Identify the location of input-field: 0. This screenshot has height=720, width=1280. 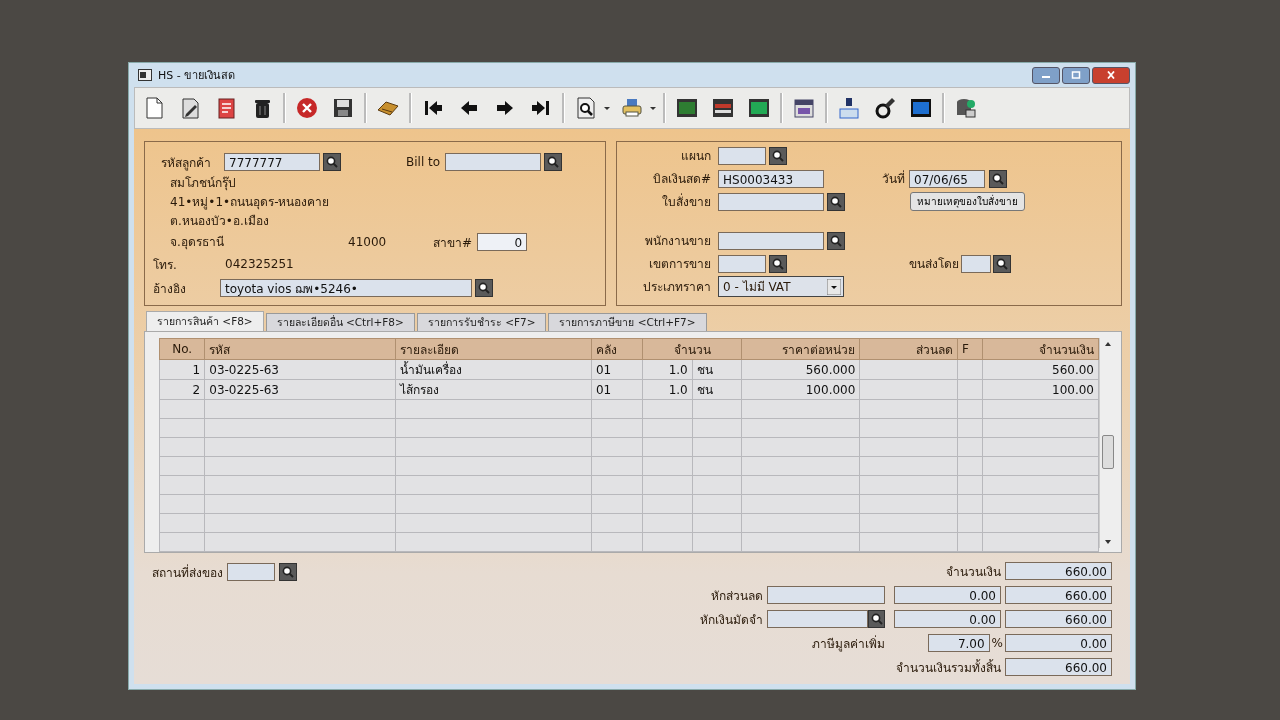
(502, 242).